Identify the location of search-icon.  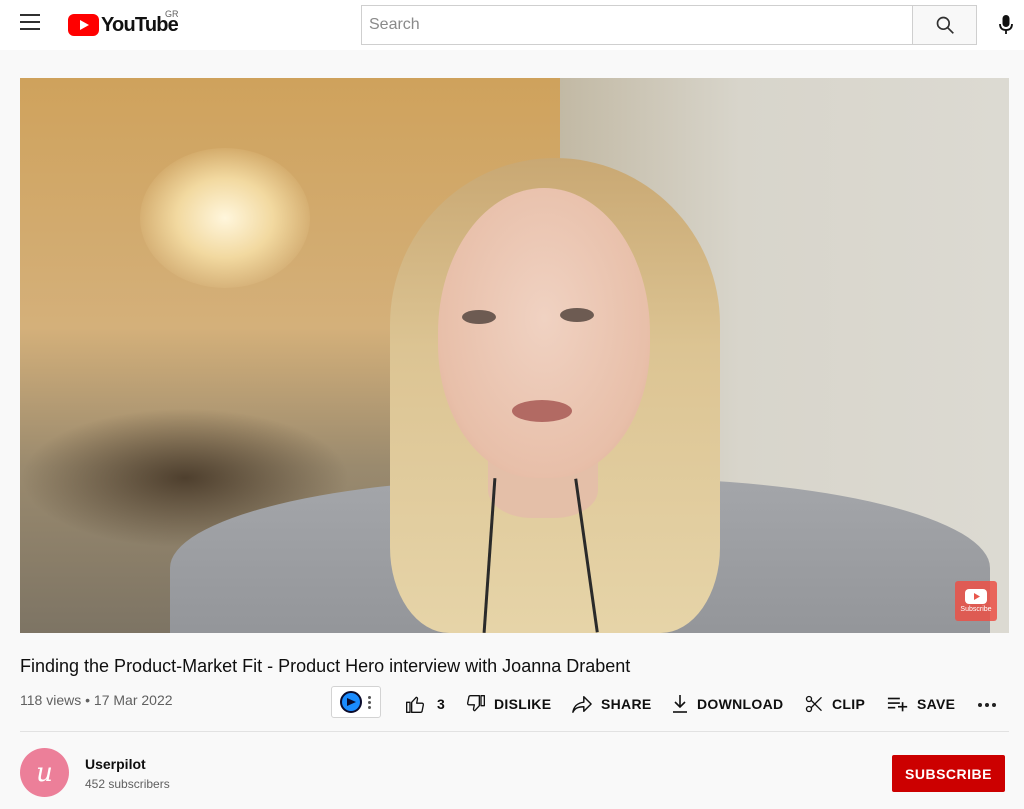
(945, 25).